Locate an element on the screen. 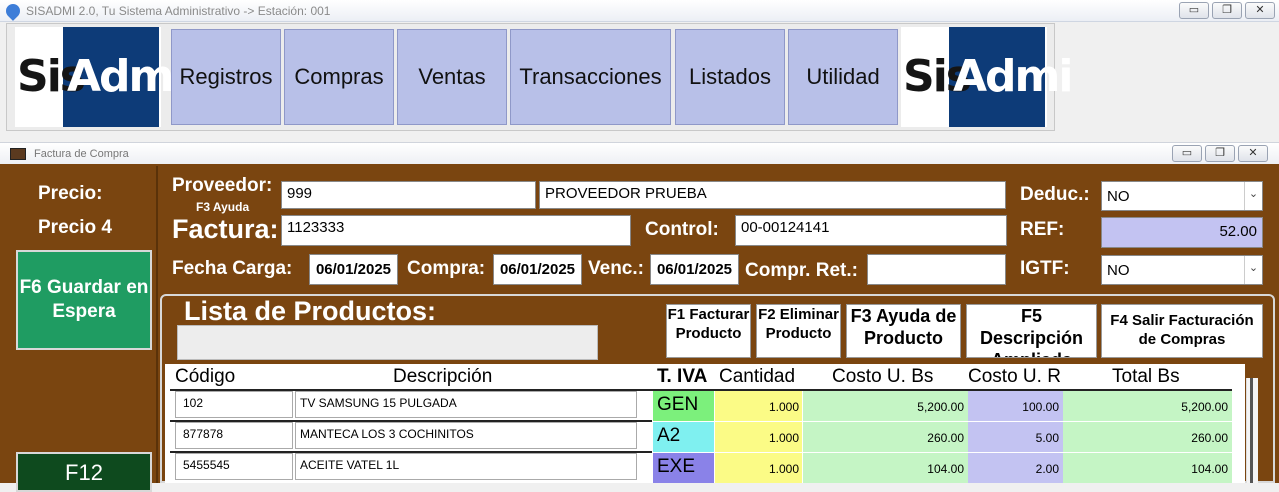 The height and width of the screenshot is (492, 1279). costo-r-cell: 100.00 is located at coordinates (1015, 406).